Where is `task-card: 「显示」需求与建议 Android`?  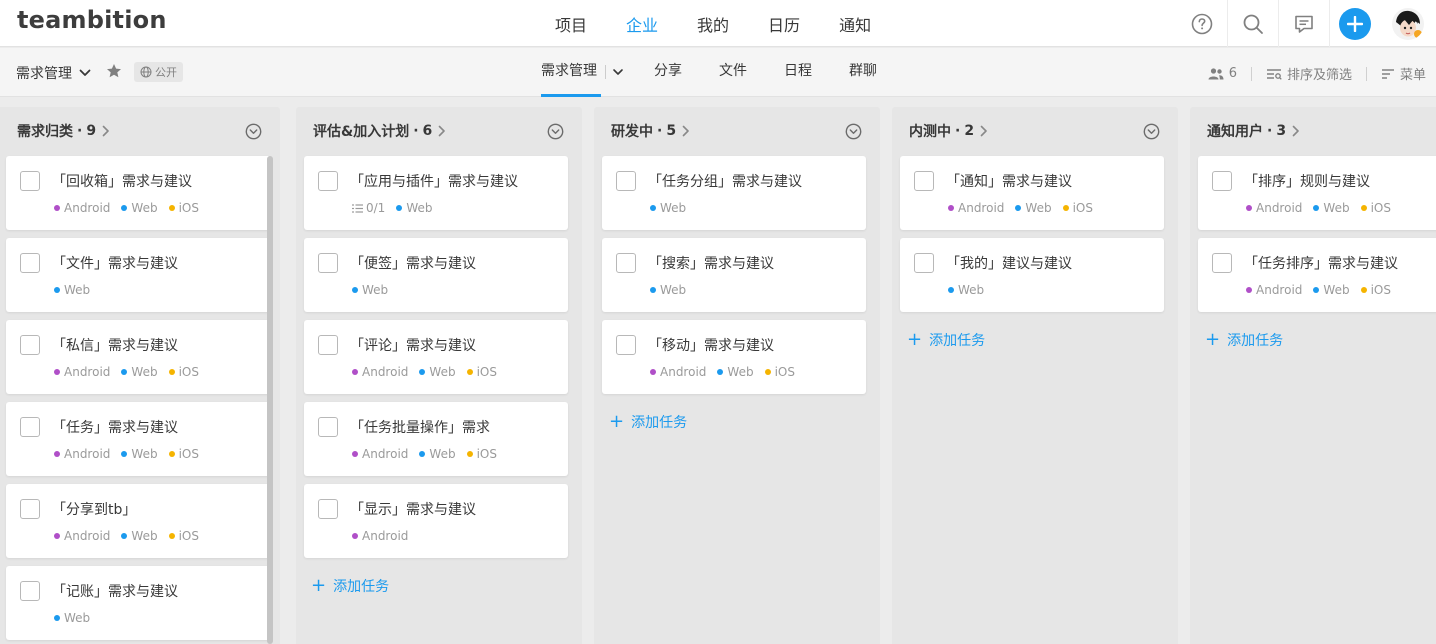
task-card: 「显示」需求与建议 Android is located at coordinates (436, 521).